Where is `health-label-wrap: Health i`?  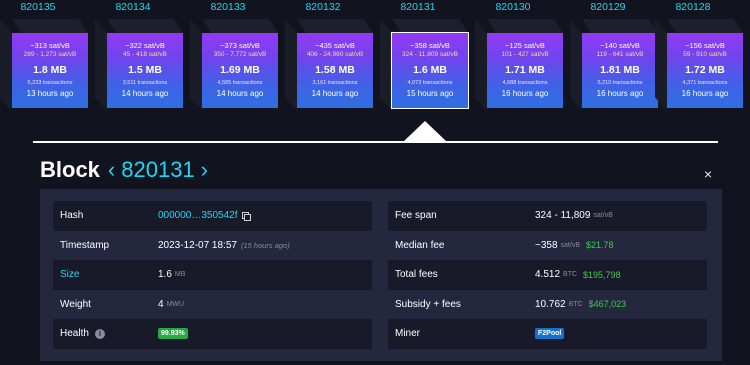
health-label-wrap: Health i is located at coordinates (105, 334).